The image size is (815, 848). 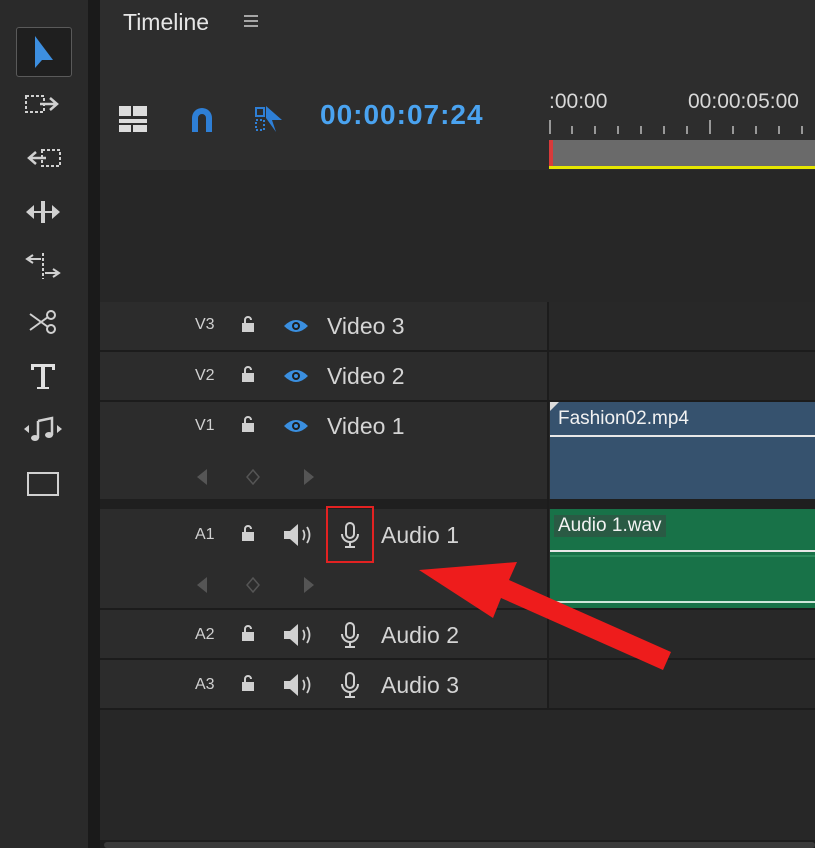 What do you see at coordinates (682, 376) in the screenshot?
I see `track-v2` at bounding box center [682, 376].